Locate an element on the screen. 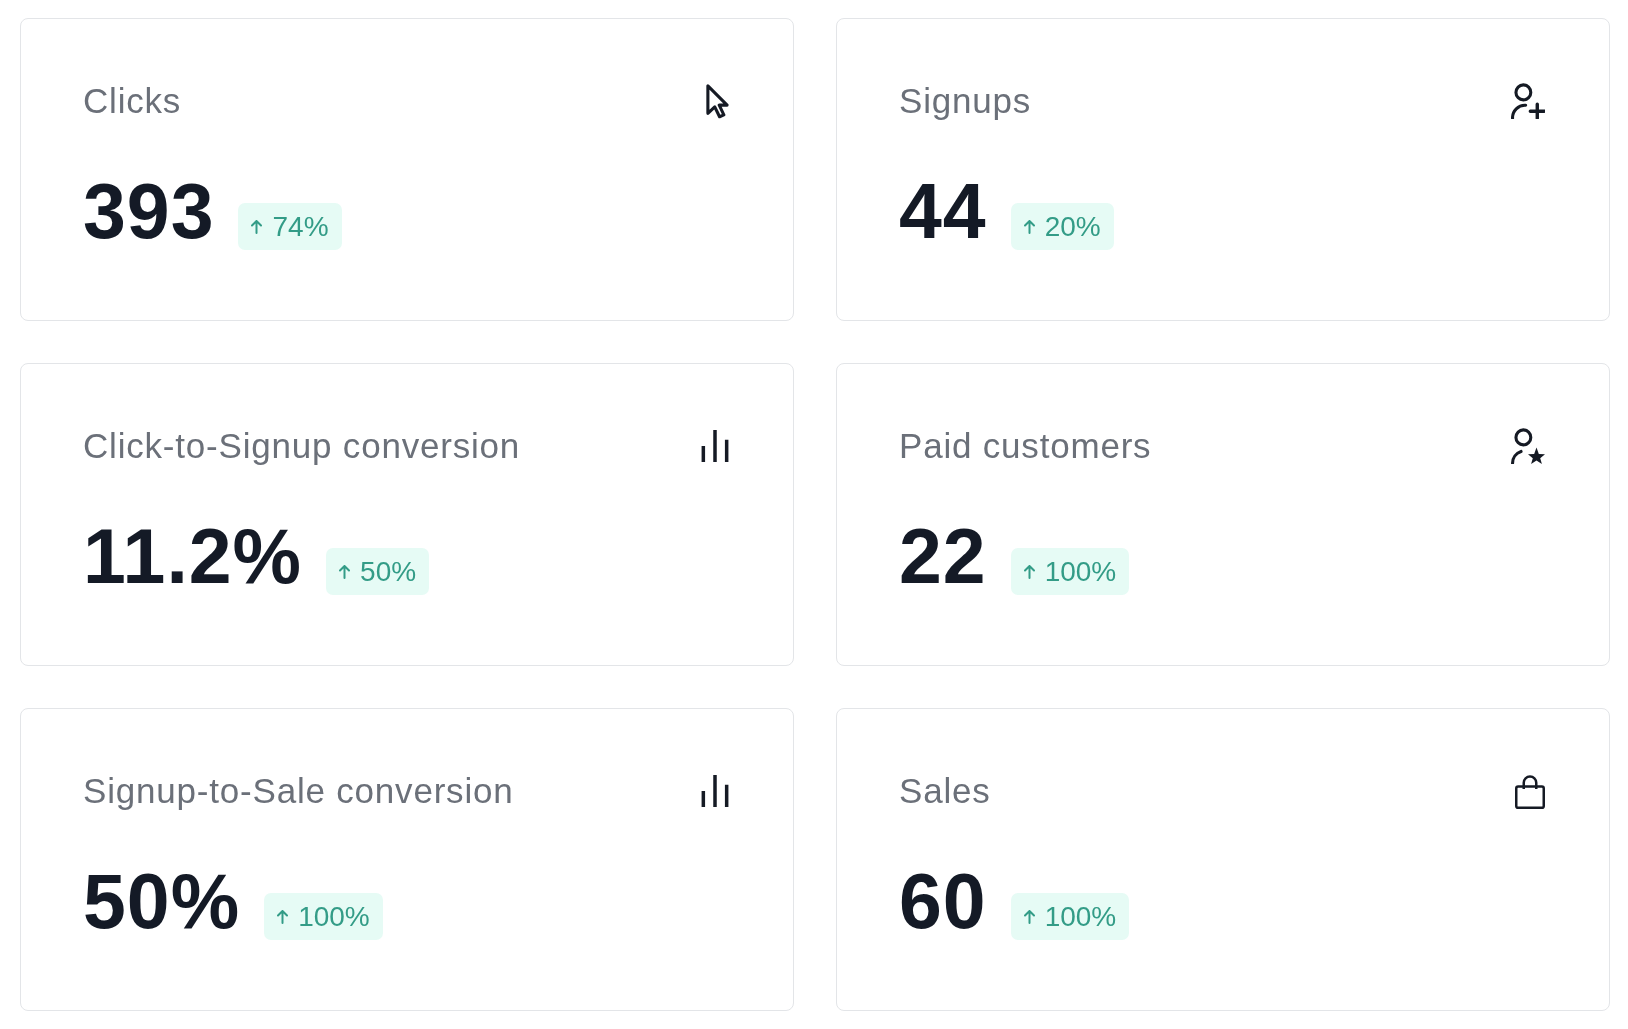  stat-title: Sales is located at coordinates (945, 791).